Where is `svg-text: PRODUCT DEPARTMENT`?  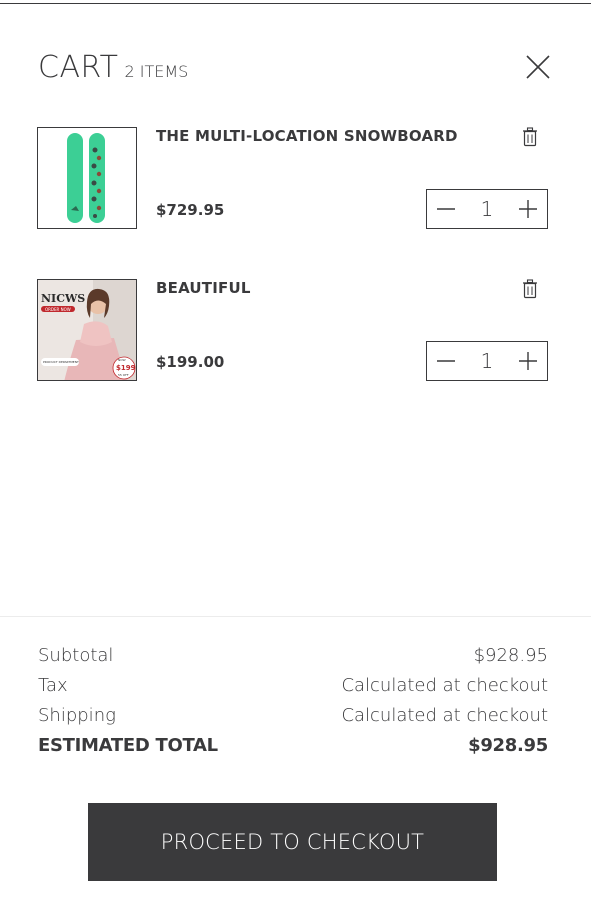 svg-text: PRODUCT DEPARTMENT is located at coordinates (61, 362).